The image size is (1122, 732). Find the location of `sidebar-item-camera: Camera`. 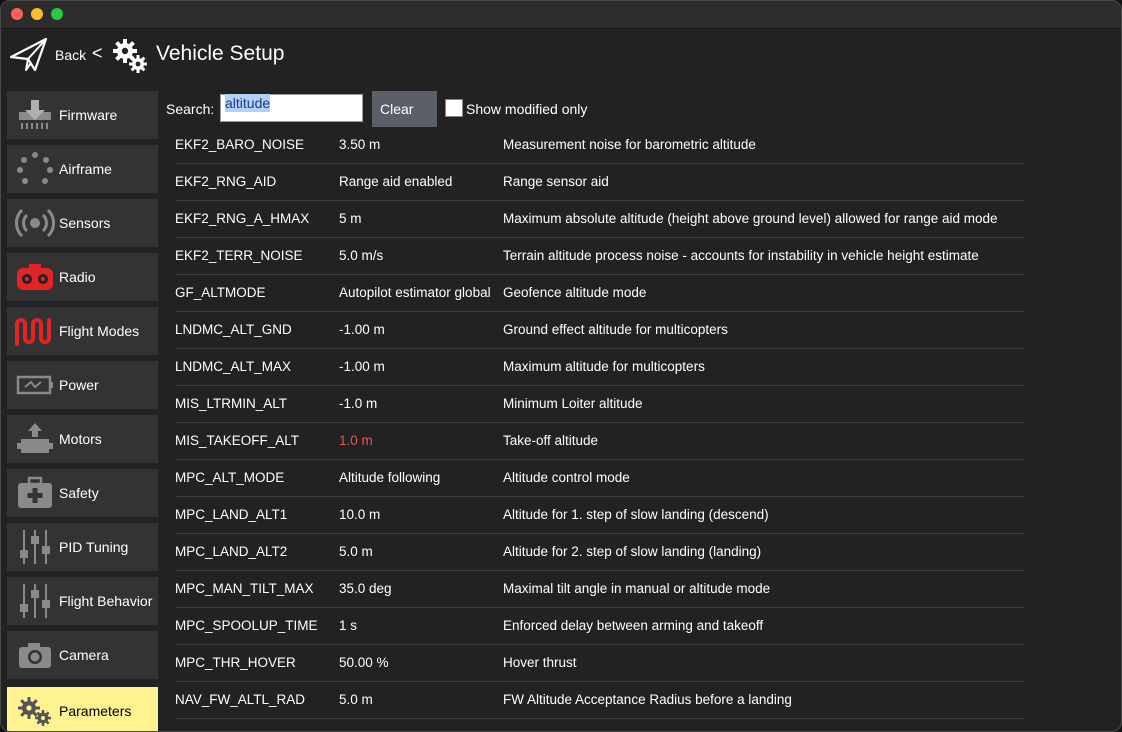

sidebar-item-camera: Camera is located at coordinates (82, 655).